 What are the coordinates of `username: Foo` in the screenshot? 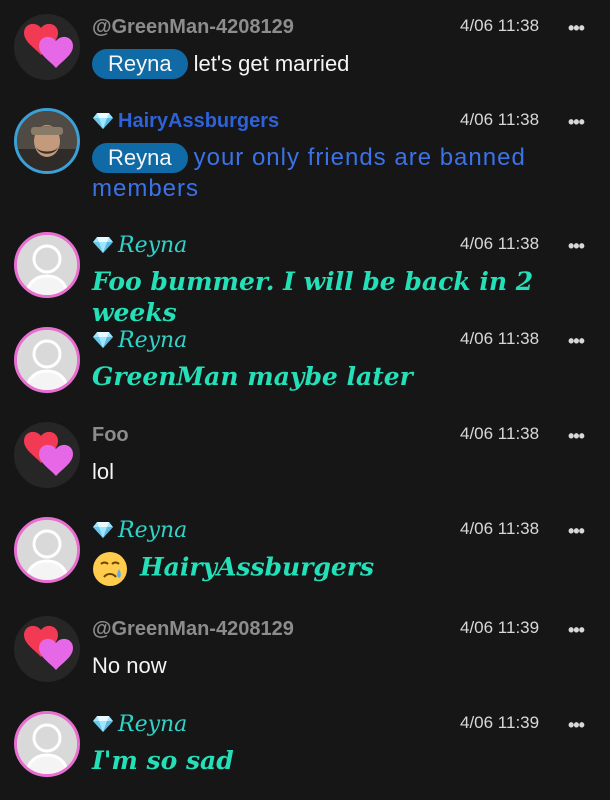 It's located at (110, 435).